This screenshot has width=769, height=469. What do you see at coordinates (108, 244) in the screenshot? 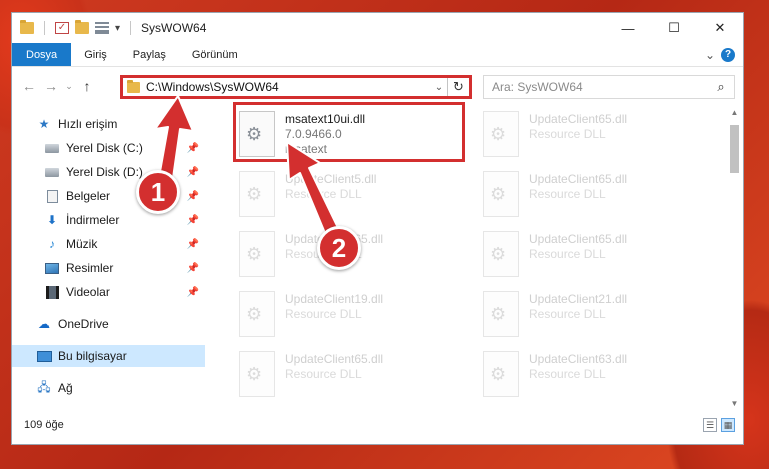
I see `sidebar-item-music: ♪ Müzik 📌` at bounding box center [108, 244].